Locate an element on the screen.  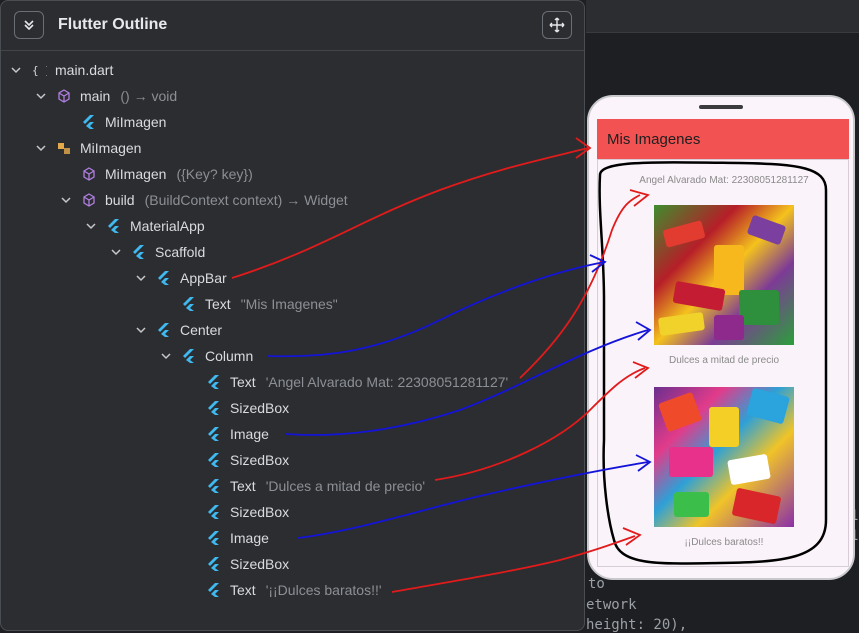
panel-title: Flutter Outline is located at coordinates (113, 24).